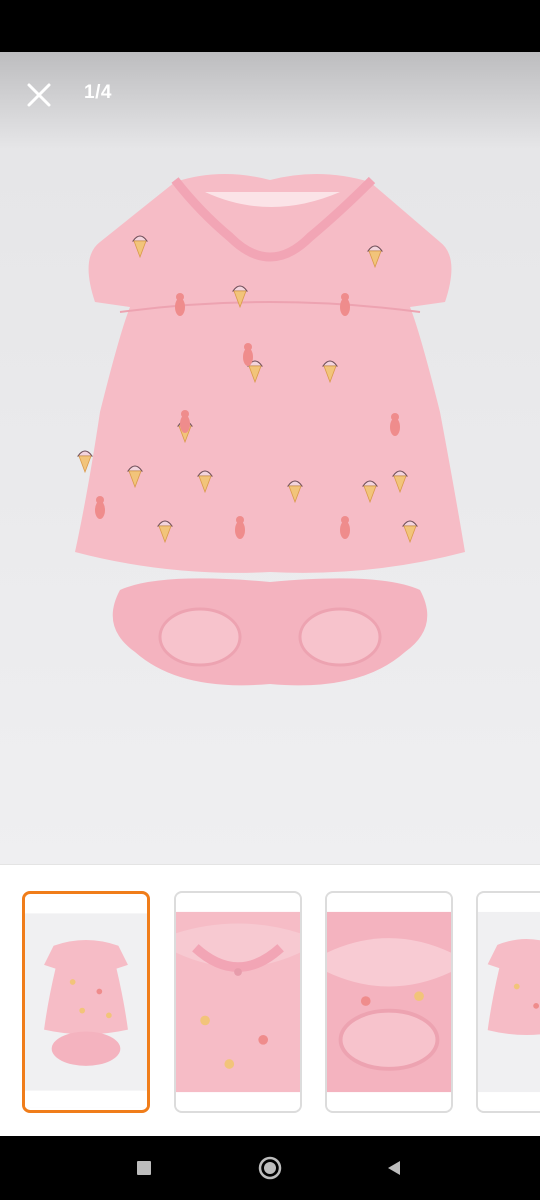 The width and height of the screenshot is (540, 1200). I want to click on status-bar, so click(270, 26).